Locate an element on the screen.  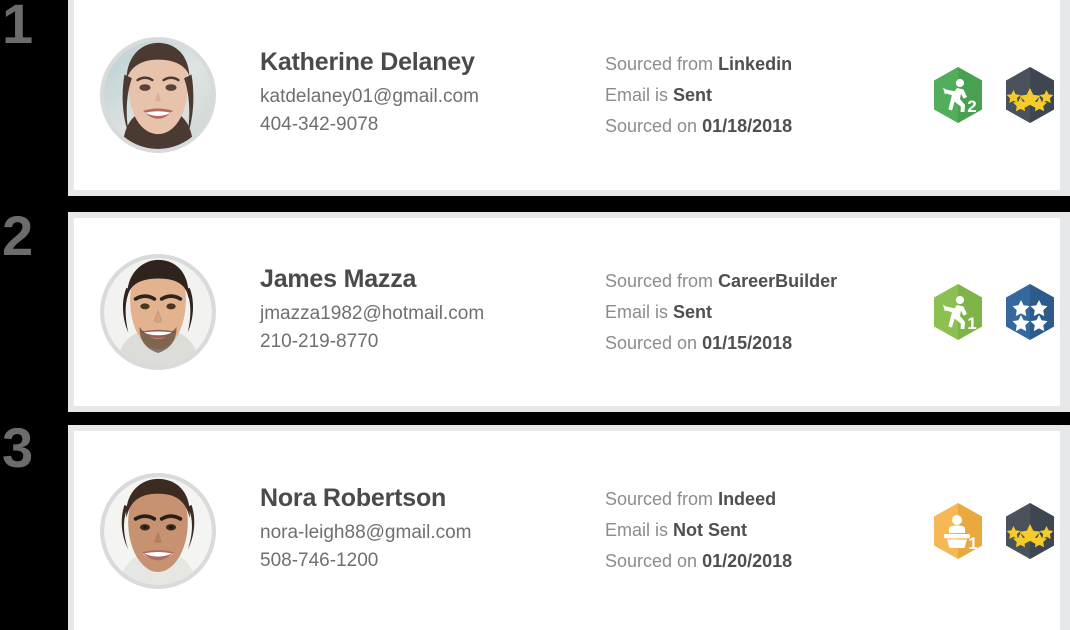
sourced-from-line: Sourced from Indeed is located at coordinates (755, 499).